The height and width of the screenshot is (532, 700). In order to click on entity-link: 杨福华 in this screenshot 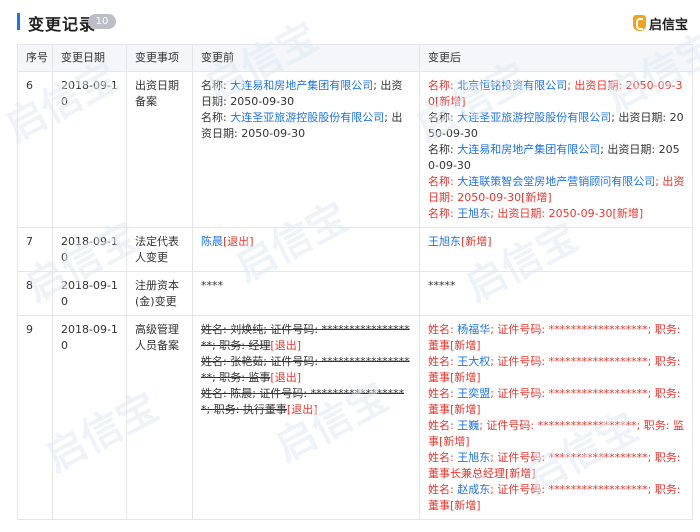, I will do `click(473, 329)`.